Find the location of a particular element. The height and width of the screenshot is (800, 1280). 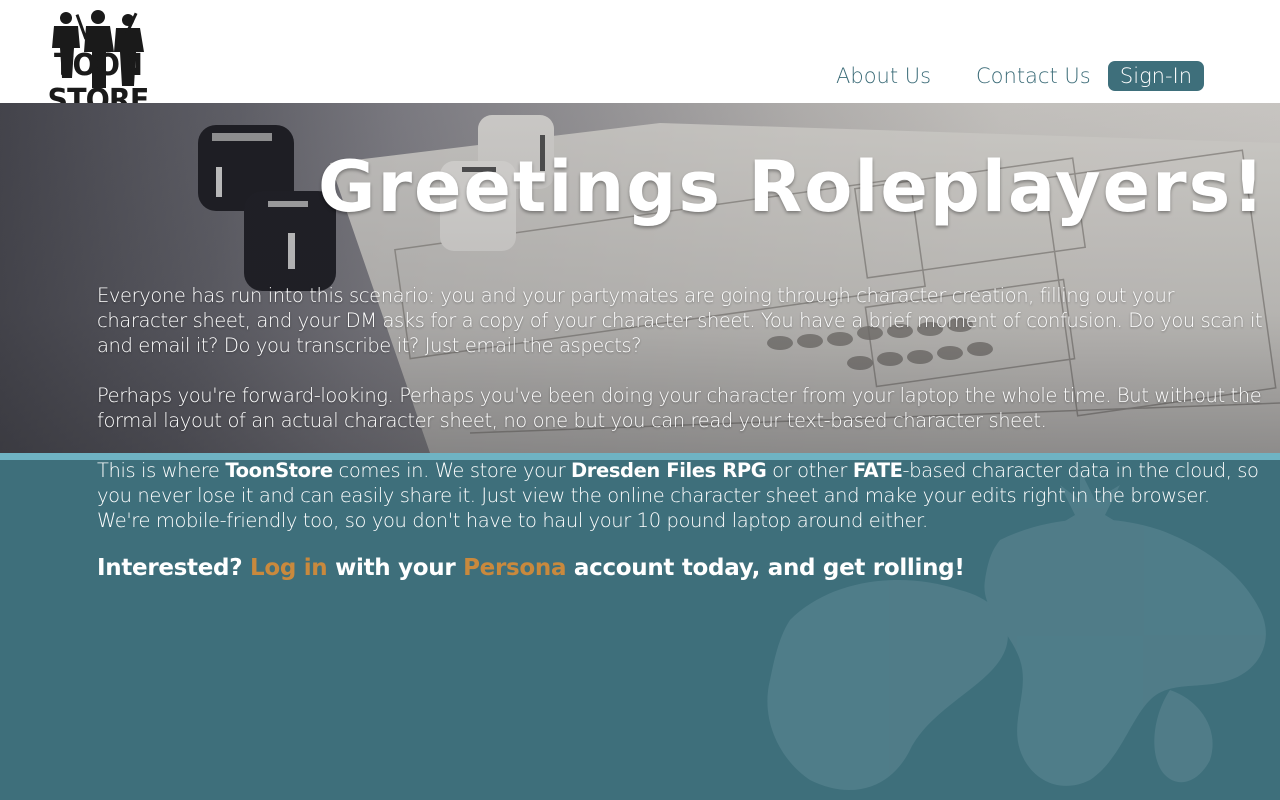

brand-name: ToonStore is located at coordinates (279, 470).